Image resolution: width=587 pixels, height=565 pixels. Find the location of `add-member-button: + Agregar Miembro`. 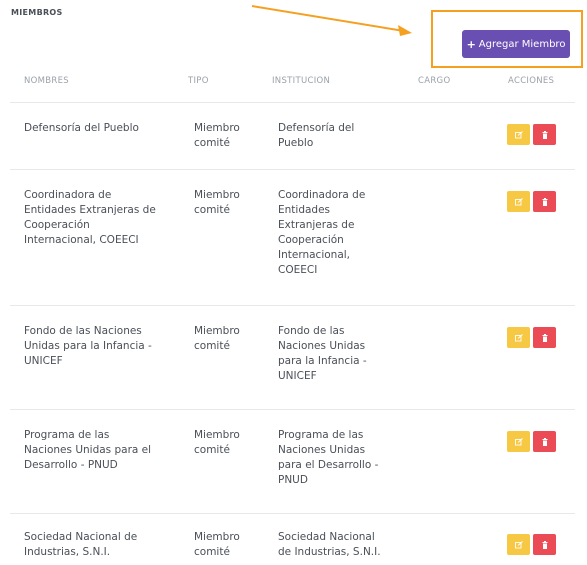

add-member-button: + Agregar Miembro is located at coordinates (516, 44).